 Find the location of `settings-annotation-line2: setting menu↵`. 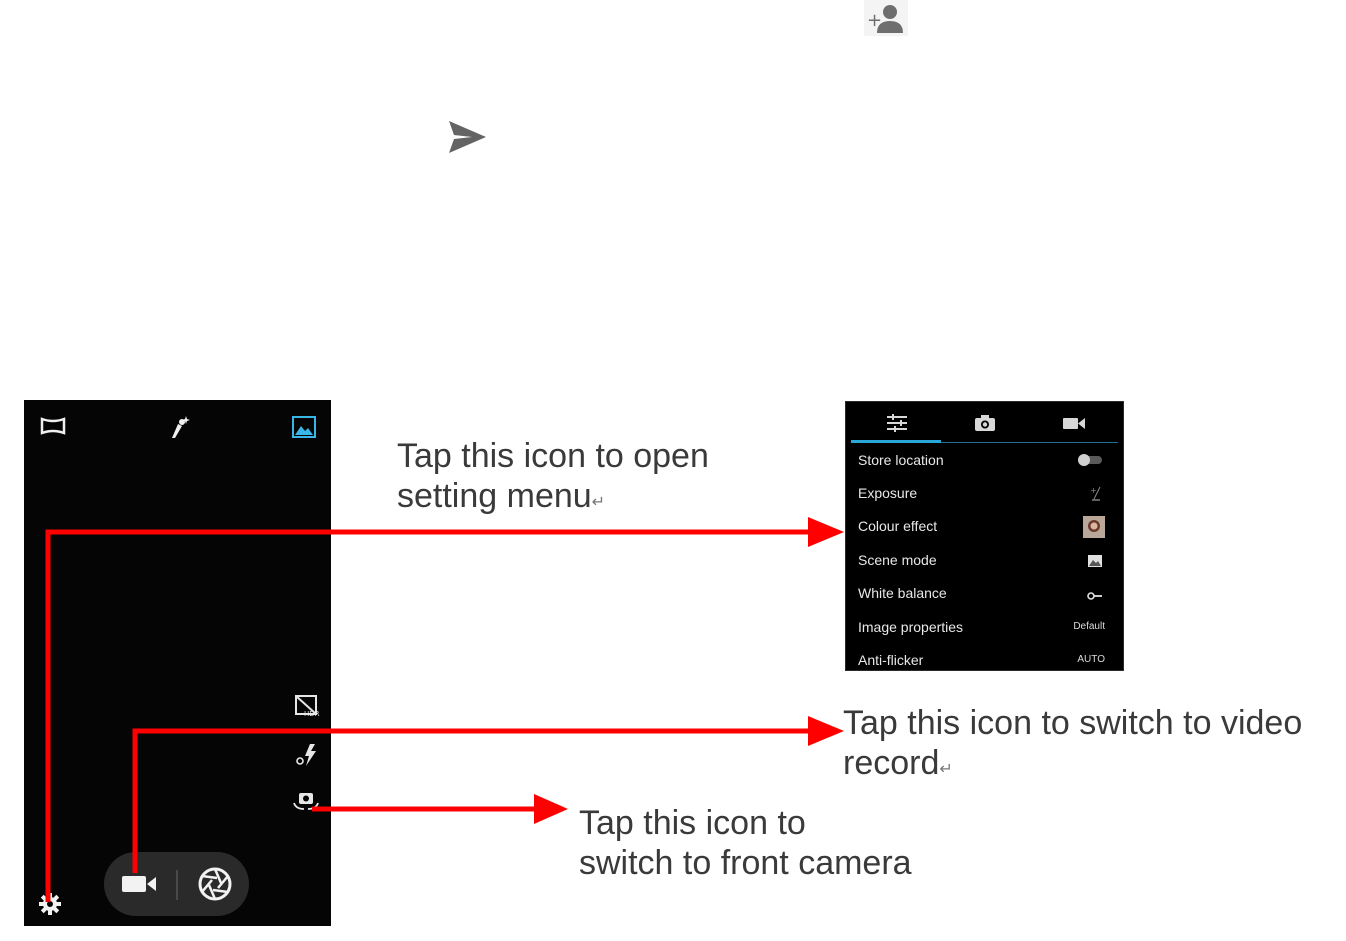

settings-annotation-line2: setting menu↵ is located at coordinates (553, 499).